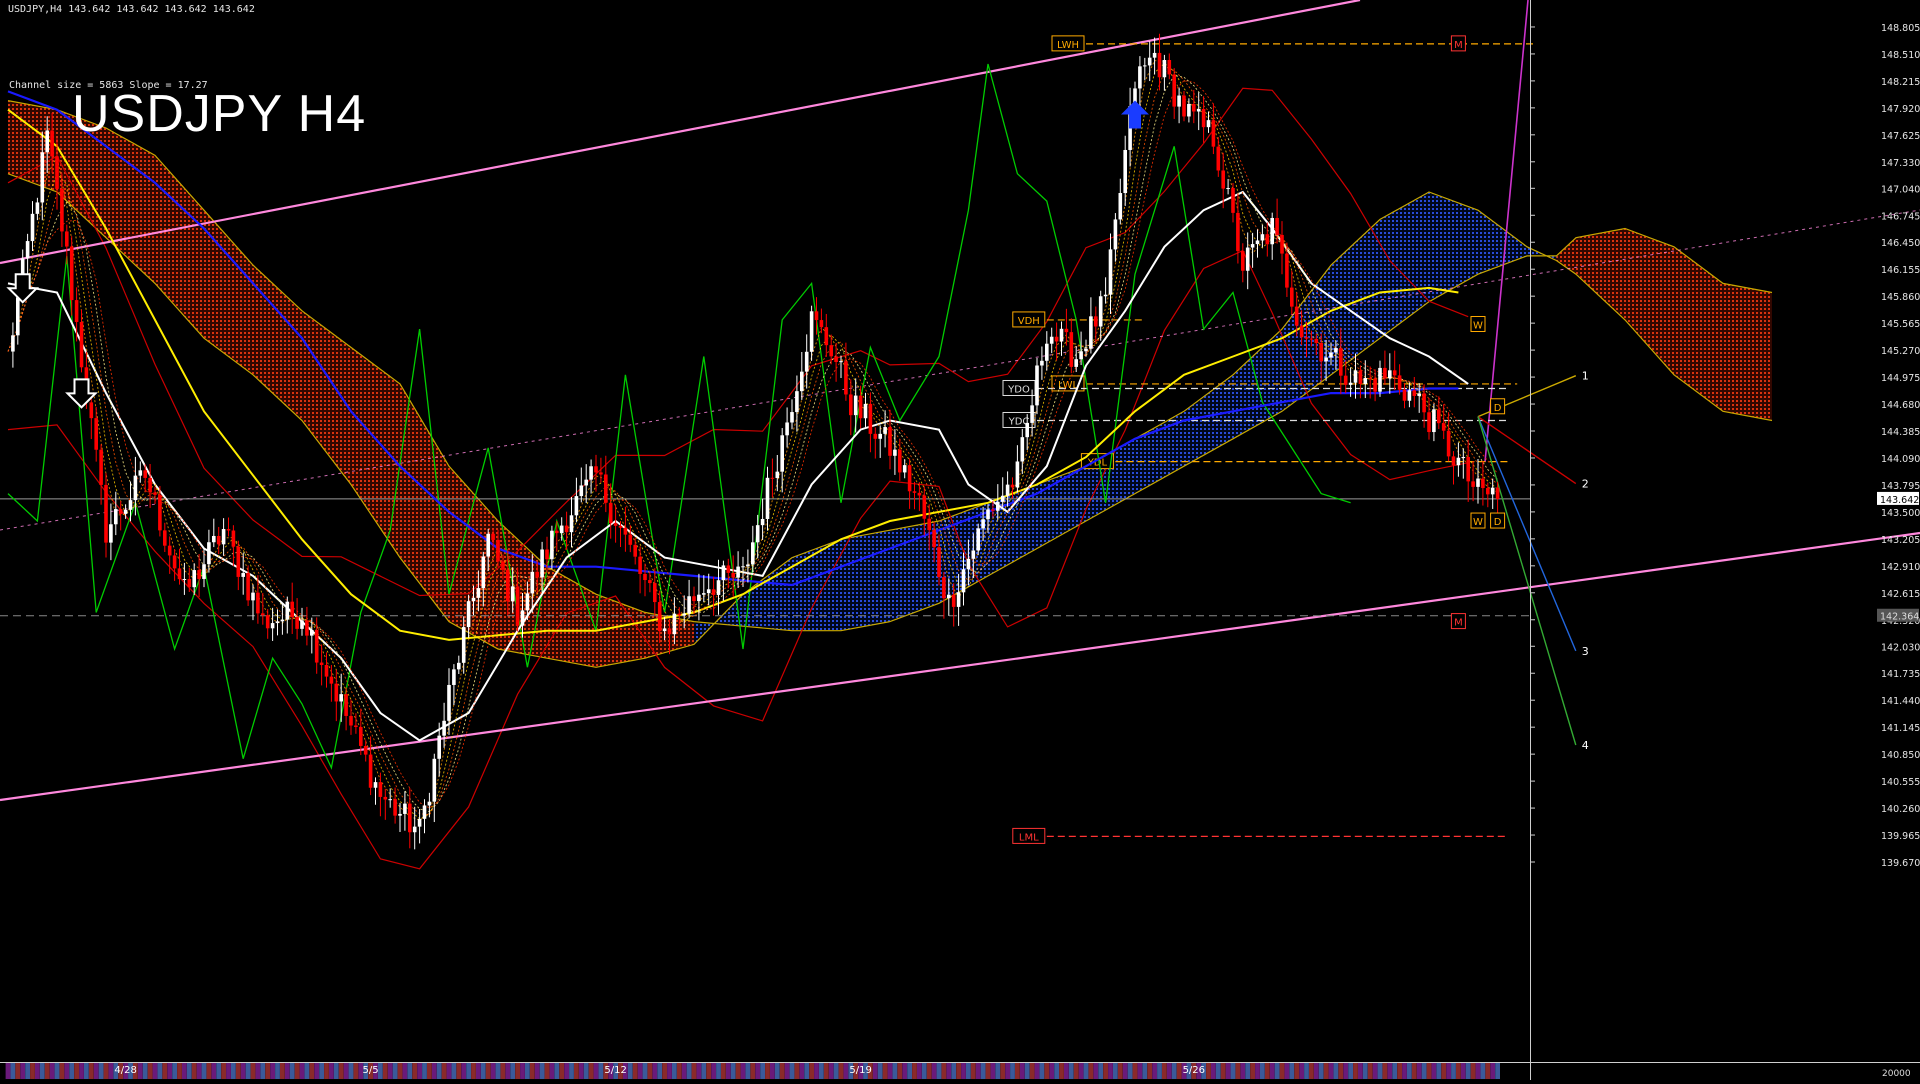  Describe the element at coordinates (1478, 522) in the screenshot. I see `marker-label-w: W` at that location.